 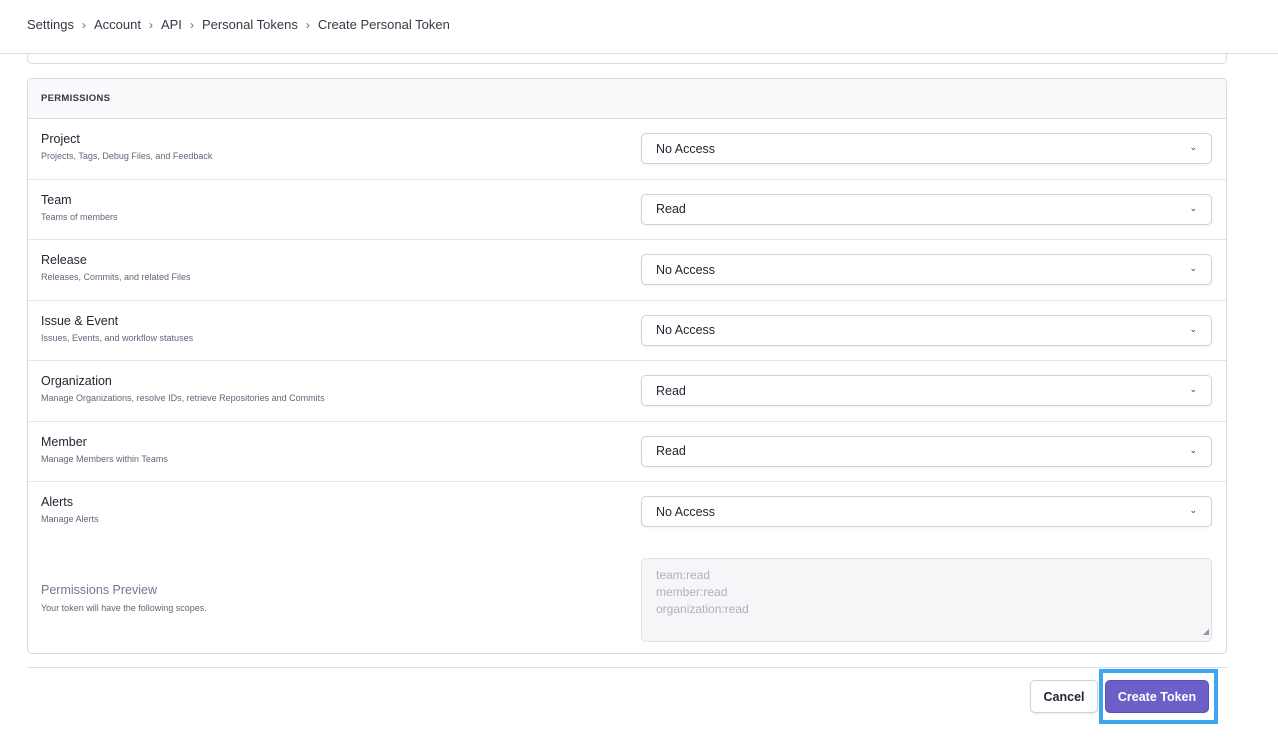 I want to click on release-access-select: No Access ⌄, so click(x=926, y=269).